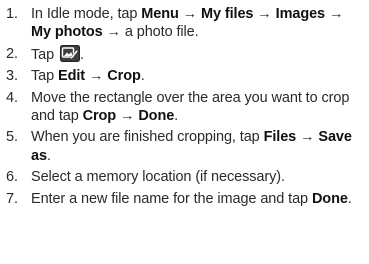 This screenshot has width=369, height=264. What do you see at coordinates (184, 54) in the screenshot?
I see `step-item: 2. Tap .` at bounding box center [184, 54].